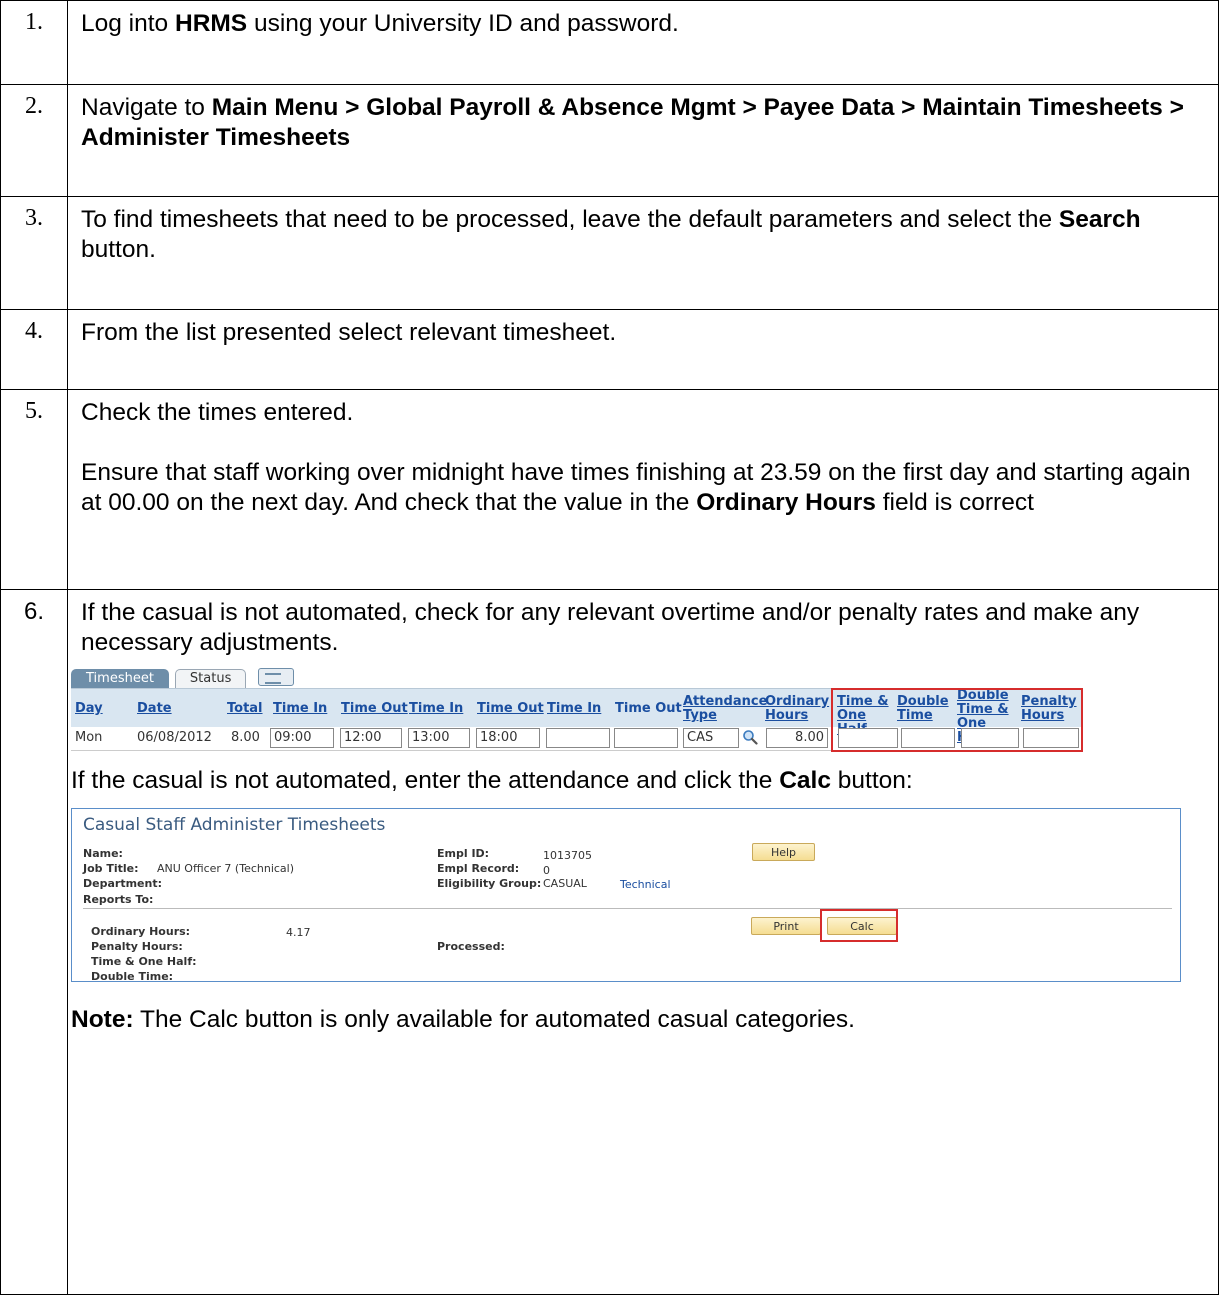 The width and height of the screenshot is (1219, 1295). I want to click on reports-to-label: Reports To:, so click(118, 899).